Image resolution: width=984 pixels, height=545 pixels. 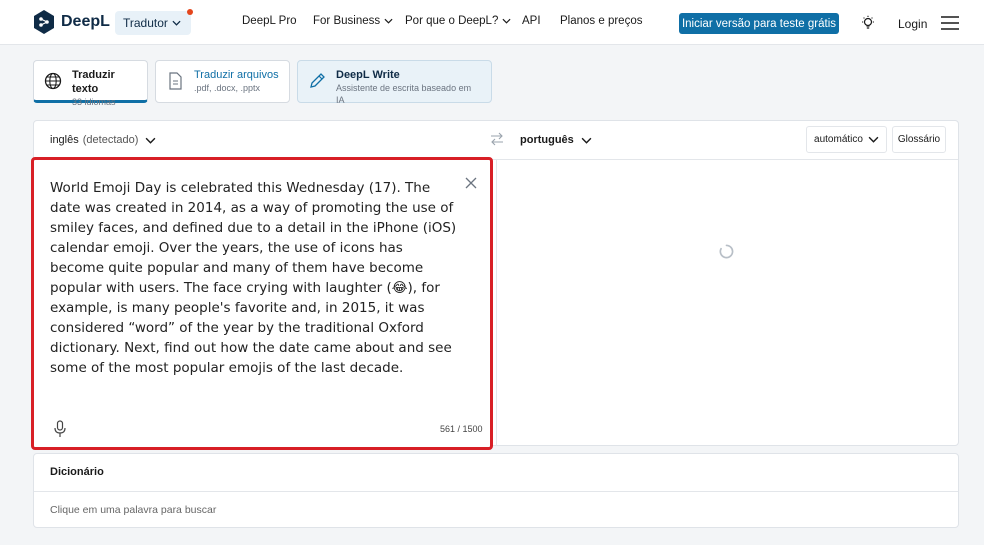 I want to click on tab-title: DeepL Write, so click(x=368, y=75).